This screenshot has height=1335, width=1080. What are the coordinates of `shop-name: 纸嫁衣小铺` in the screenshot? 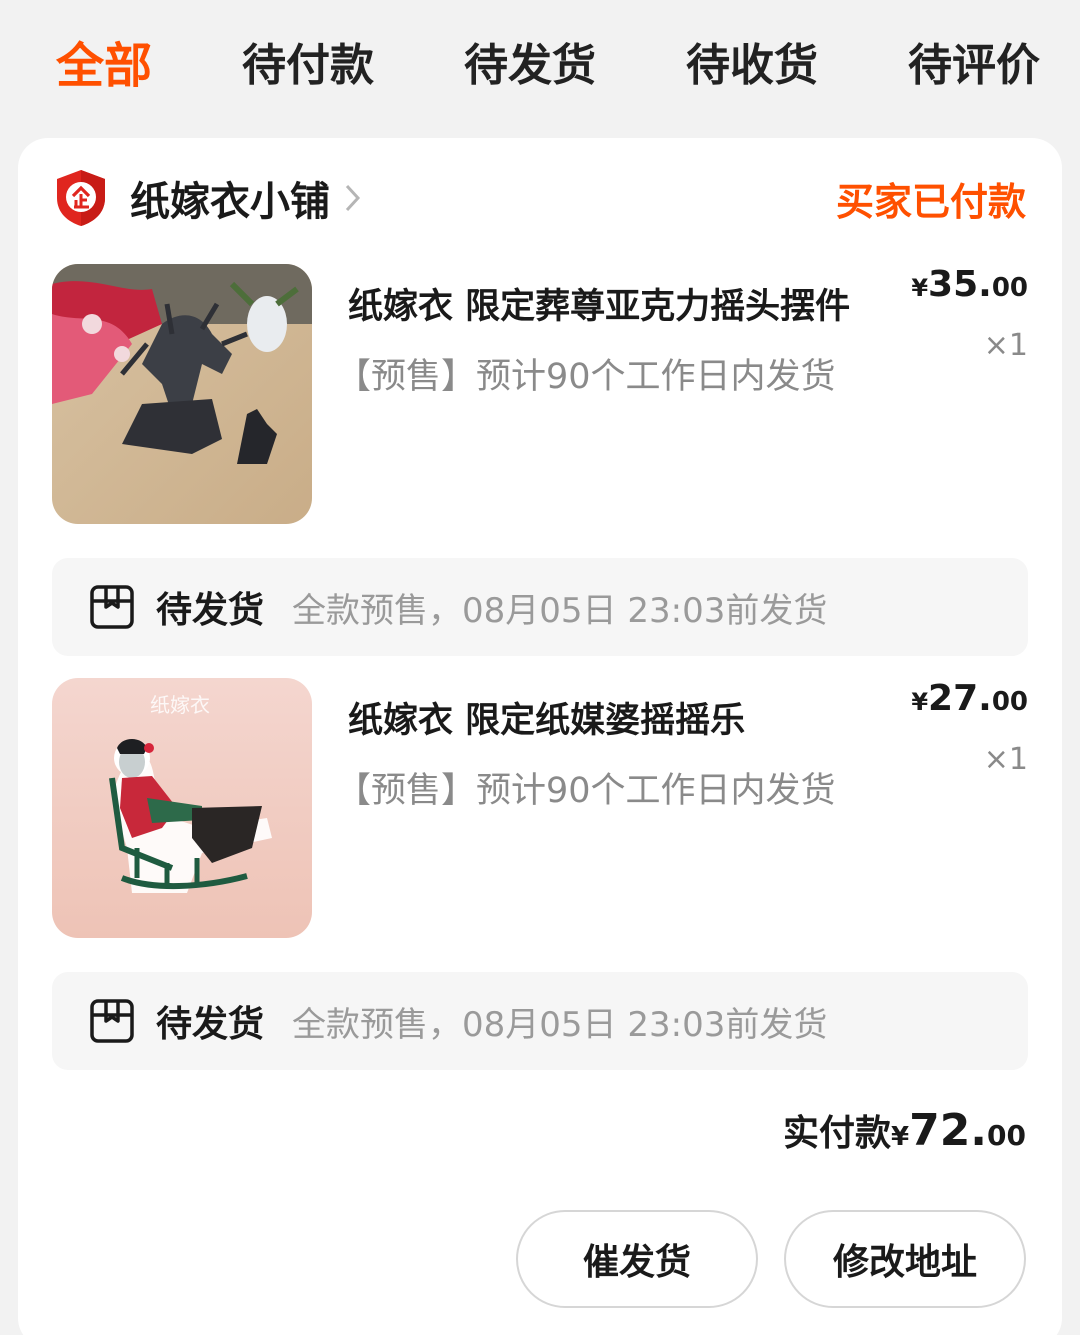 It's located at (230, 198).